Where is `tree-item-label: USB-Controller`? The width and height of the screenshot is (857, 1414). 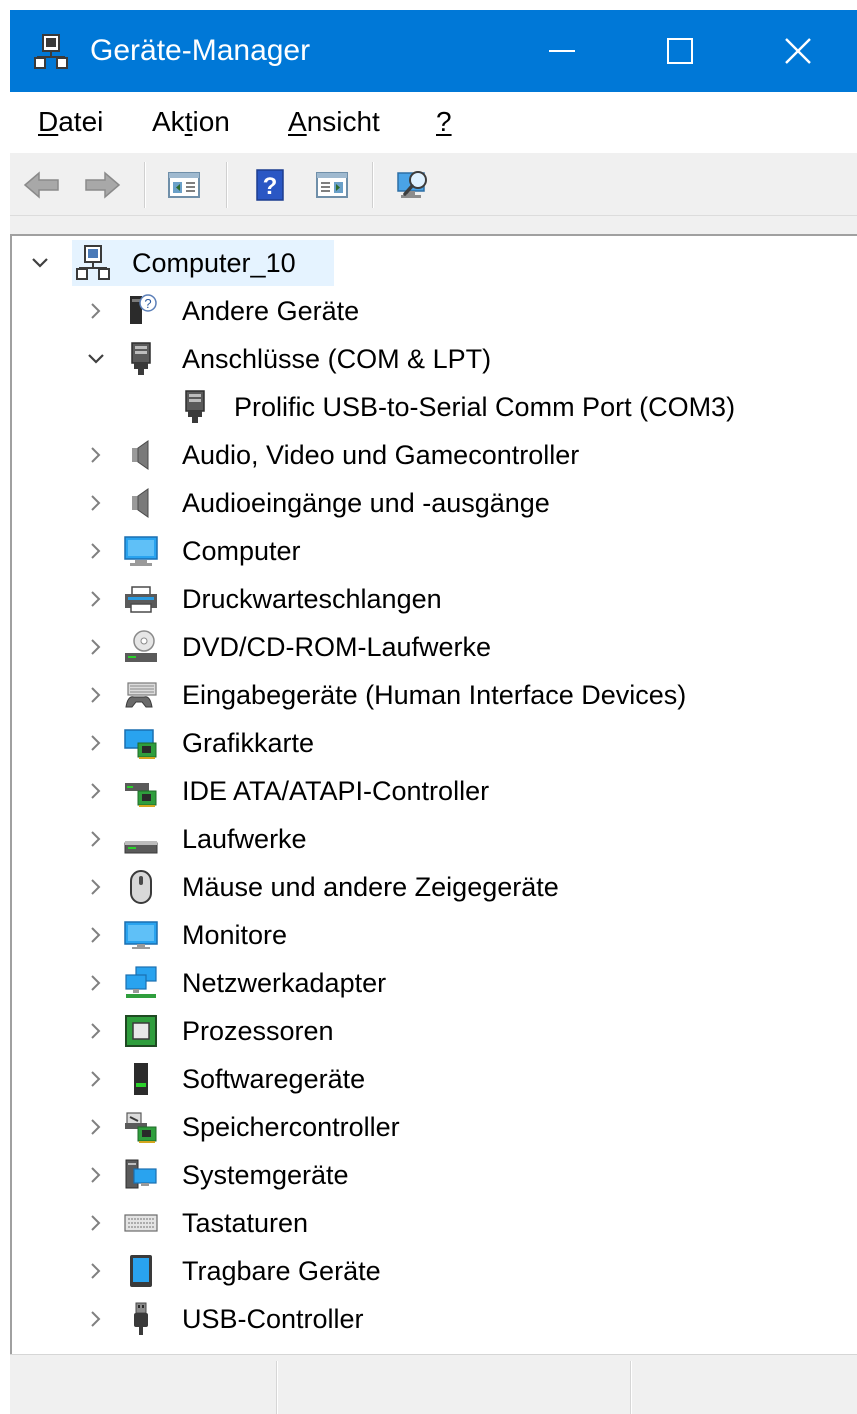 tree-item-label: USB-Controller is located at coordinates (273, 1319).